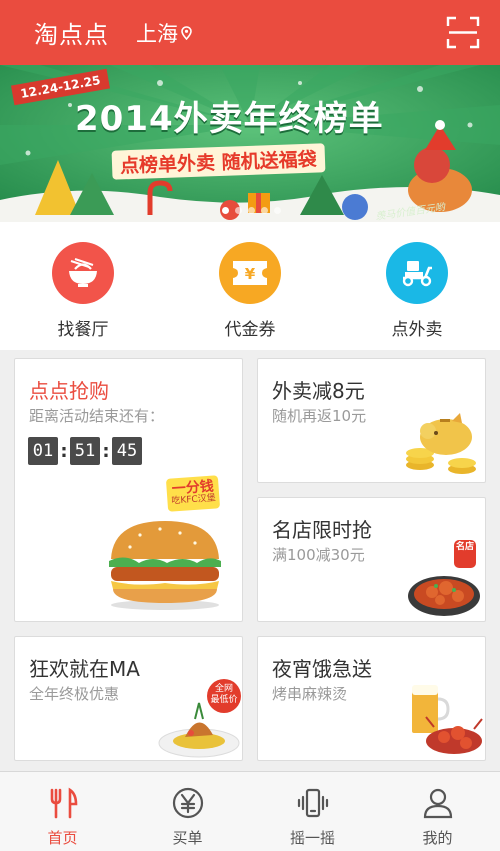  What do you see at coordinates (229, 119) in the screenshot?
I see `banner-title: 2014外卖年终榜单` at bounding box center [229, 119].